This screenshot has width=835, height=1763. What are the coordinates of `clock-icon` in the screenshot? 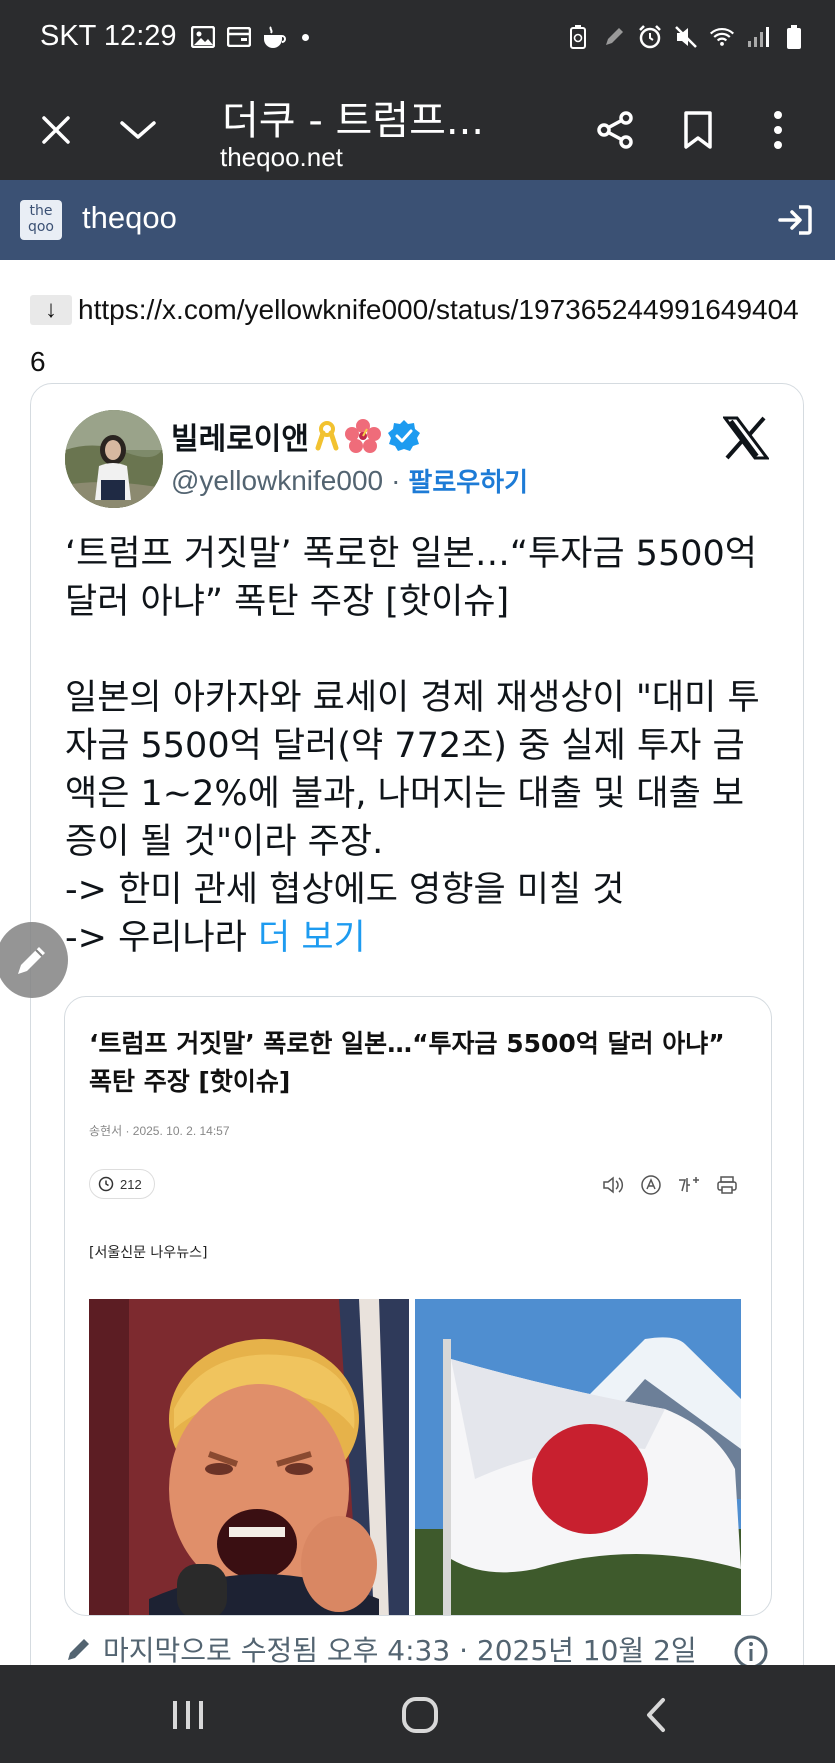 It's located at (106, 1184).